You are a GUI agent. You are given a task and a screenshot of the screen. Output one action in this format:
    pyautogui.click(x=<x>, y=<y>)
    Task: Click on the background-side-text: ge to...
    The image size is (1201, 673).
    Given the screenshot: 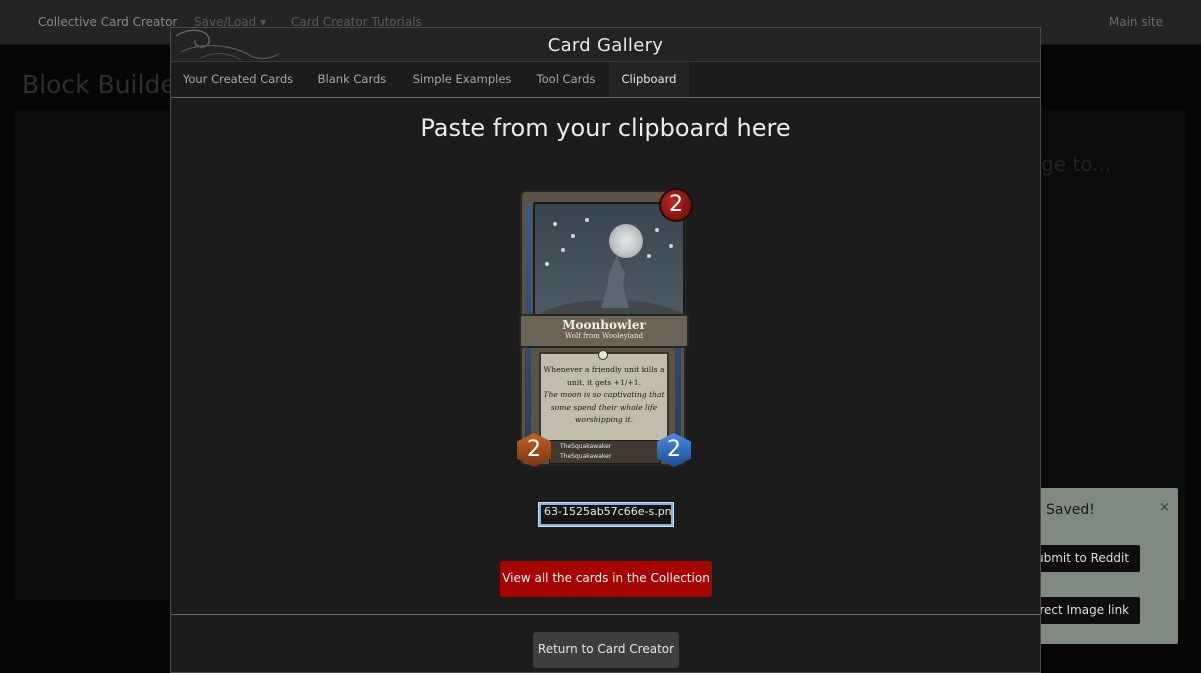 What is the action you would take?
    pyautogui.click(x=1076, y=164)
    